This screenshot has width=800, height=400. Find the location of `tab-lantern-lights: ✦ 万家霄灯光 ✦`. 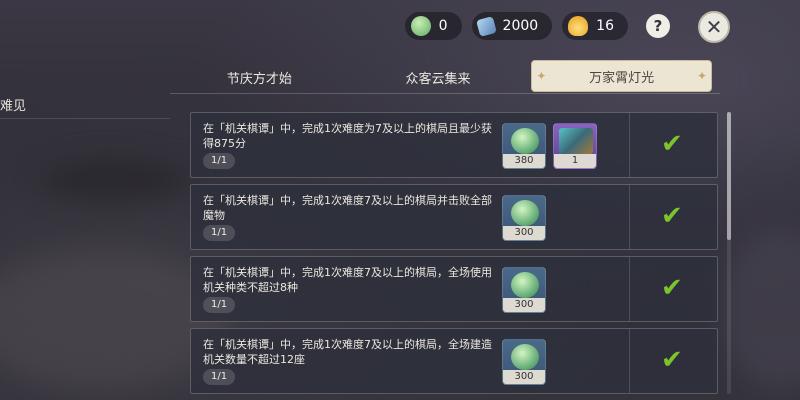

tab-lantern-lights: ✦ 万家霄灯光 ✦ is located at coordinates (622, 76).